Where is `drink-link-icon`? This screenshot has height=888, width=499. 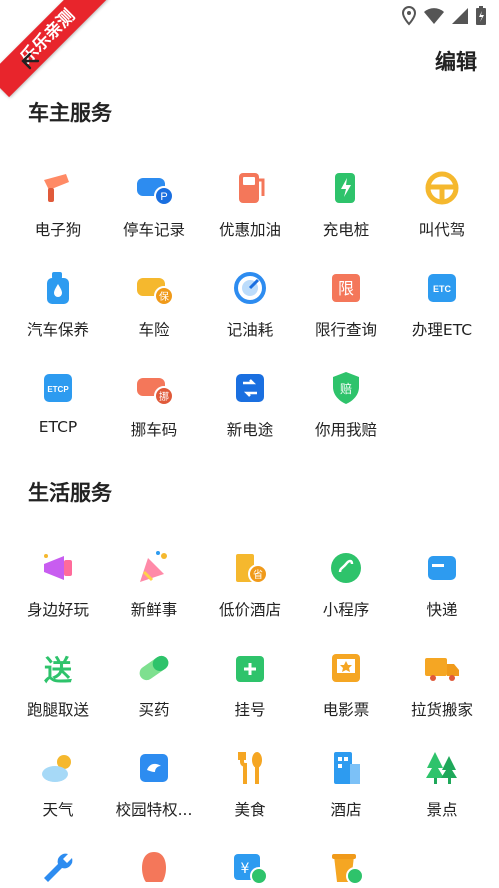 drink-link-icon is located at coordinates (348, 869).